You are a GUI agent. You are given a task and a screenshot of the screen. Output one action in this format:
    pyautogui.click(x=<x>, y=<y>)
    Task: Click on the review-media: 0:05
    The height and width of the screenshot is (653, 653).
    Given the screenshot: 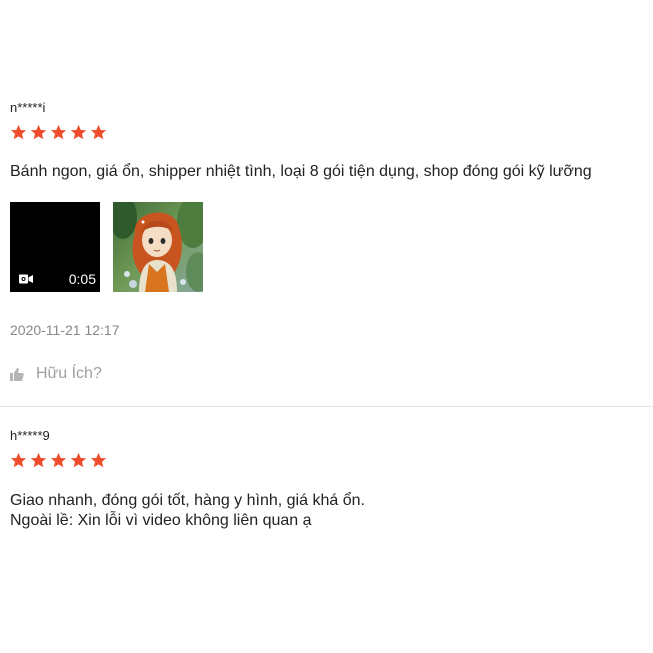 What is the action you would take?
    pyautogui.click(x=331, y=247)
    